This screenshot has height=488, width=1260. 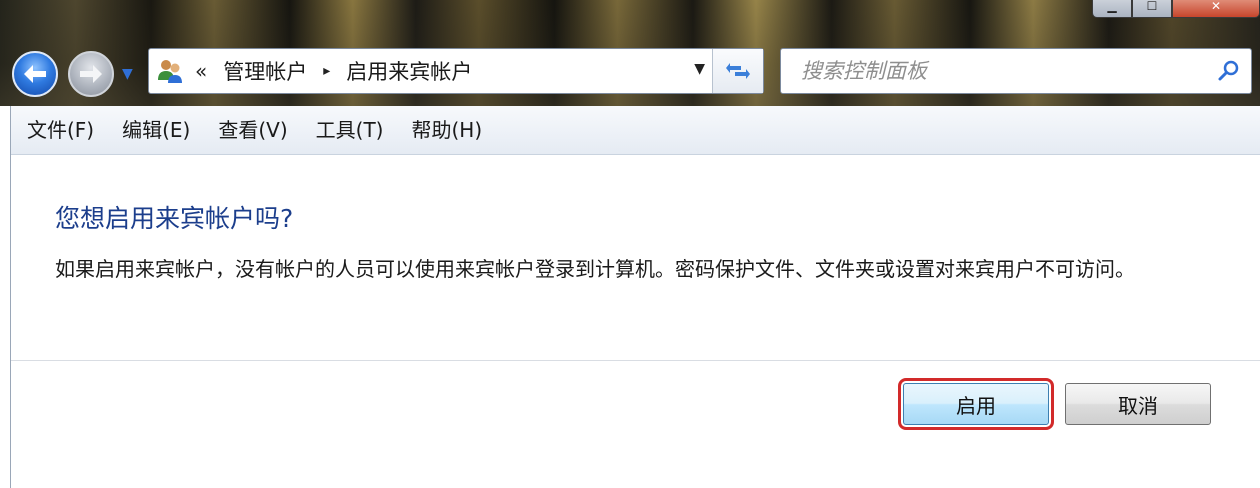 What do you see at coordinates (1006, 71) in the screenshot?
I see `search-input` at bounding box center [1006, 71].